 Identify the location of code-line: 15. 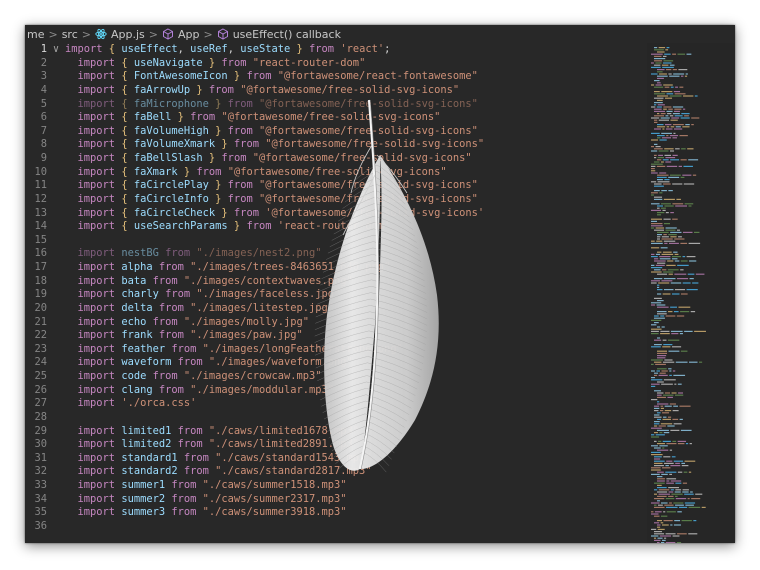
(334, 241).